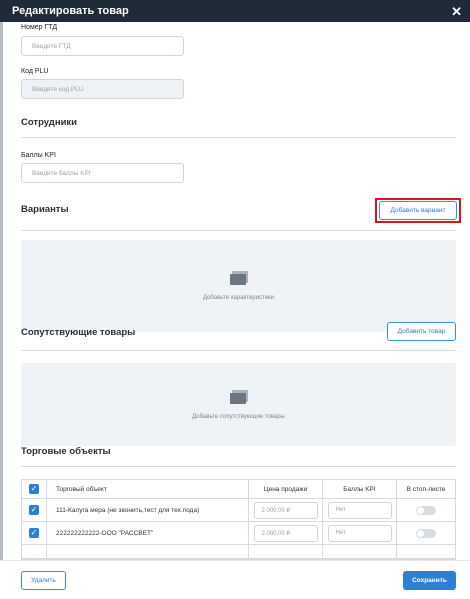 This screenshot has width=470, height=599. What do you see at coordinates (421, 331) in the screenshot?
I see `add-related-button: Добавить товар` at bounding box center [421, 331].